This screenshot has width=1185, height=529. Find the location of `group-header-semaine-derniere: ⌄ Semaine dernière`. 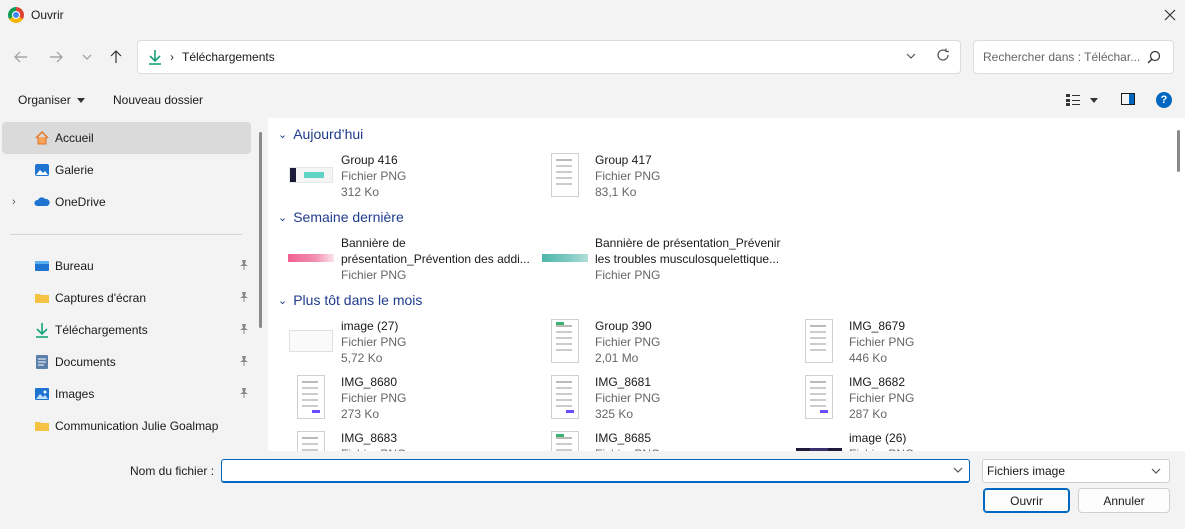

group-header-semaine-derniere: ⌄ Semaine dernière is located at coordinates (341, 217).